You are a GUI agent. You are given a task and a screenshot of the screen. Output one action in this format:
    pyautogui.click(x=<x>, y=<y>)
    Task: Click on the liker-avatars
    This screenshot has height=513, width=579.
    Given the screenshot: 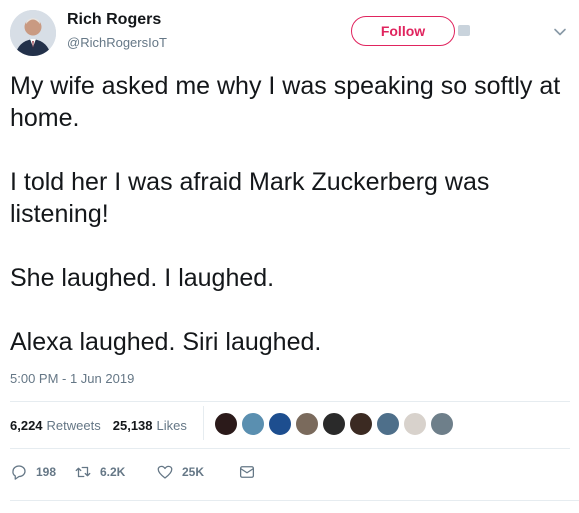 What is the action you would take?
    pyautogui.click(x=335, y=425)
    